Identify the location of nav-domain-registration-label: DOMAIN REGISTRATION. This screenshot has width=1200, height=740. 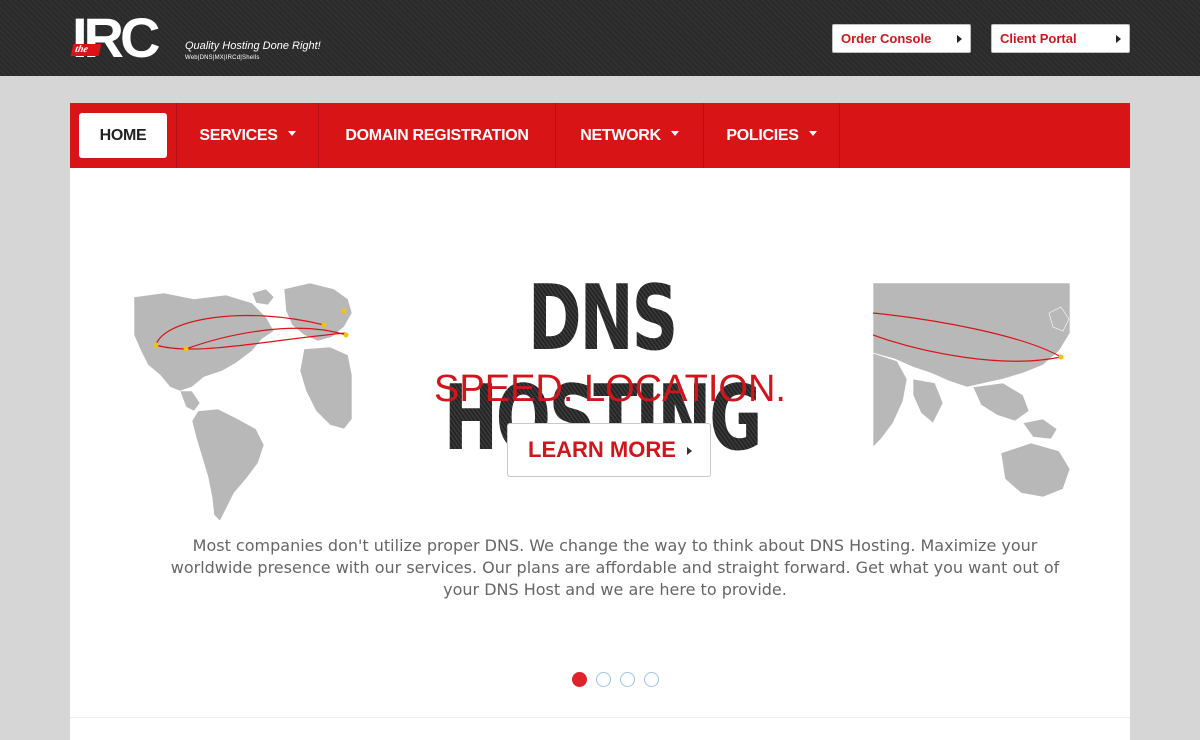
(437, 135).